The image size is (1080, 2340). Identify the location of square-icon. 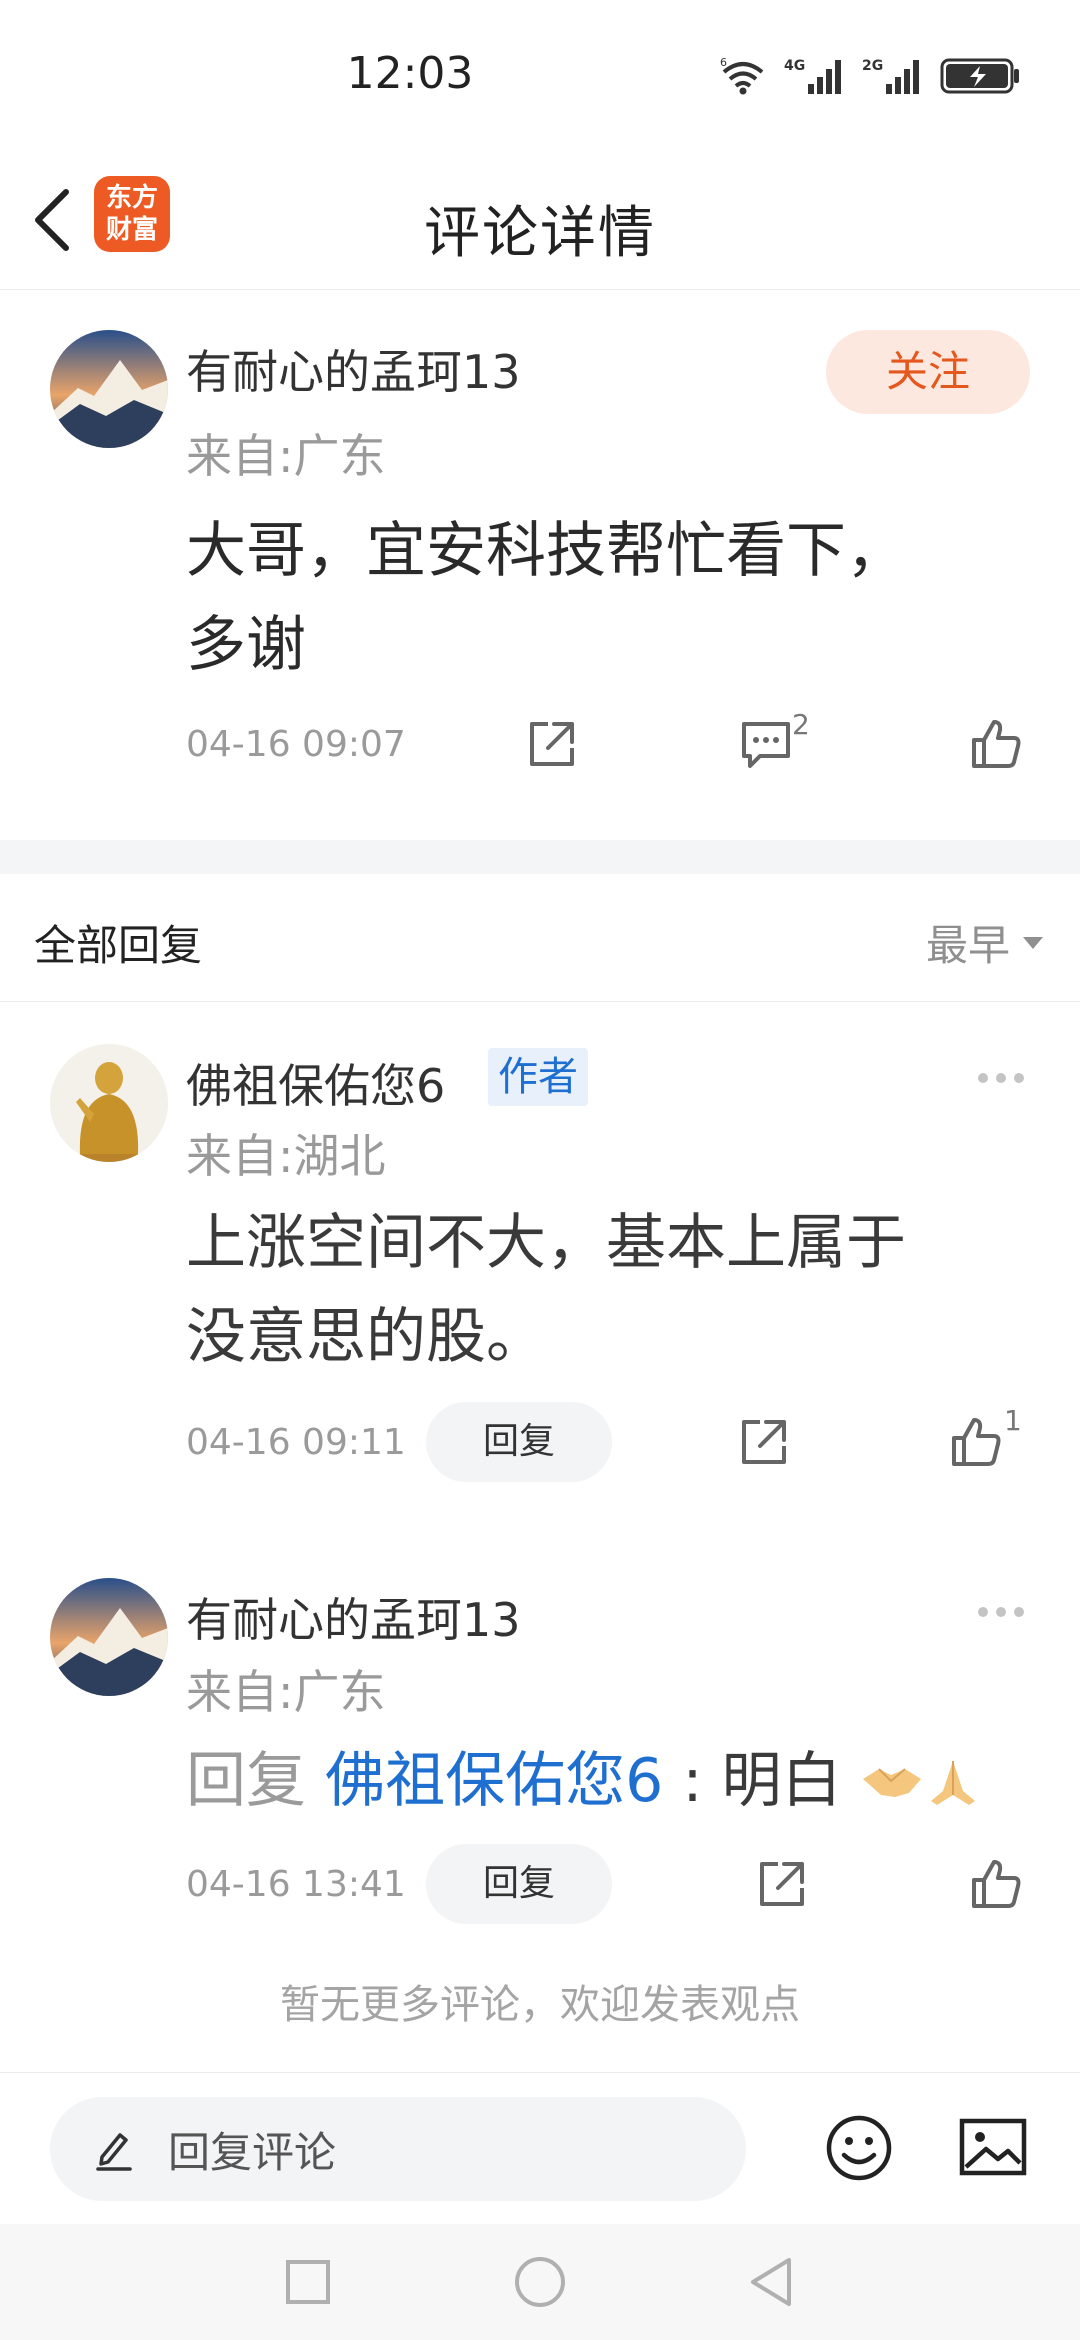
(308, 2282).